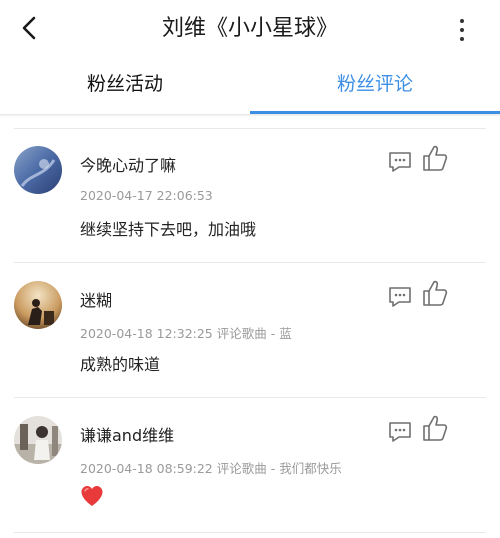 Image resolution: width=500 pixels, height=538 pixels. I want to click on heart-icon, so click(92, 496).